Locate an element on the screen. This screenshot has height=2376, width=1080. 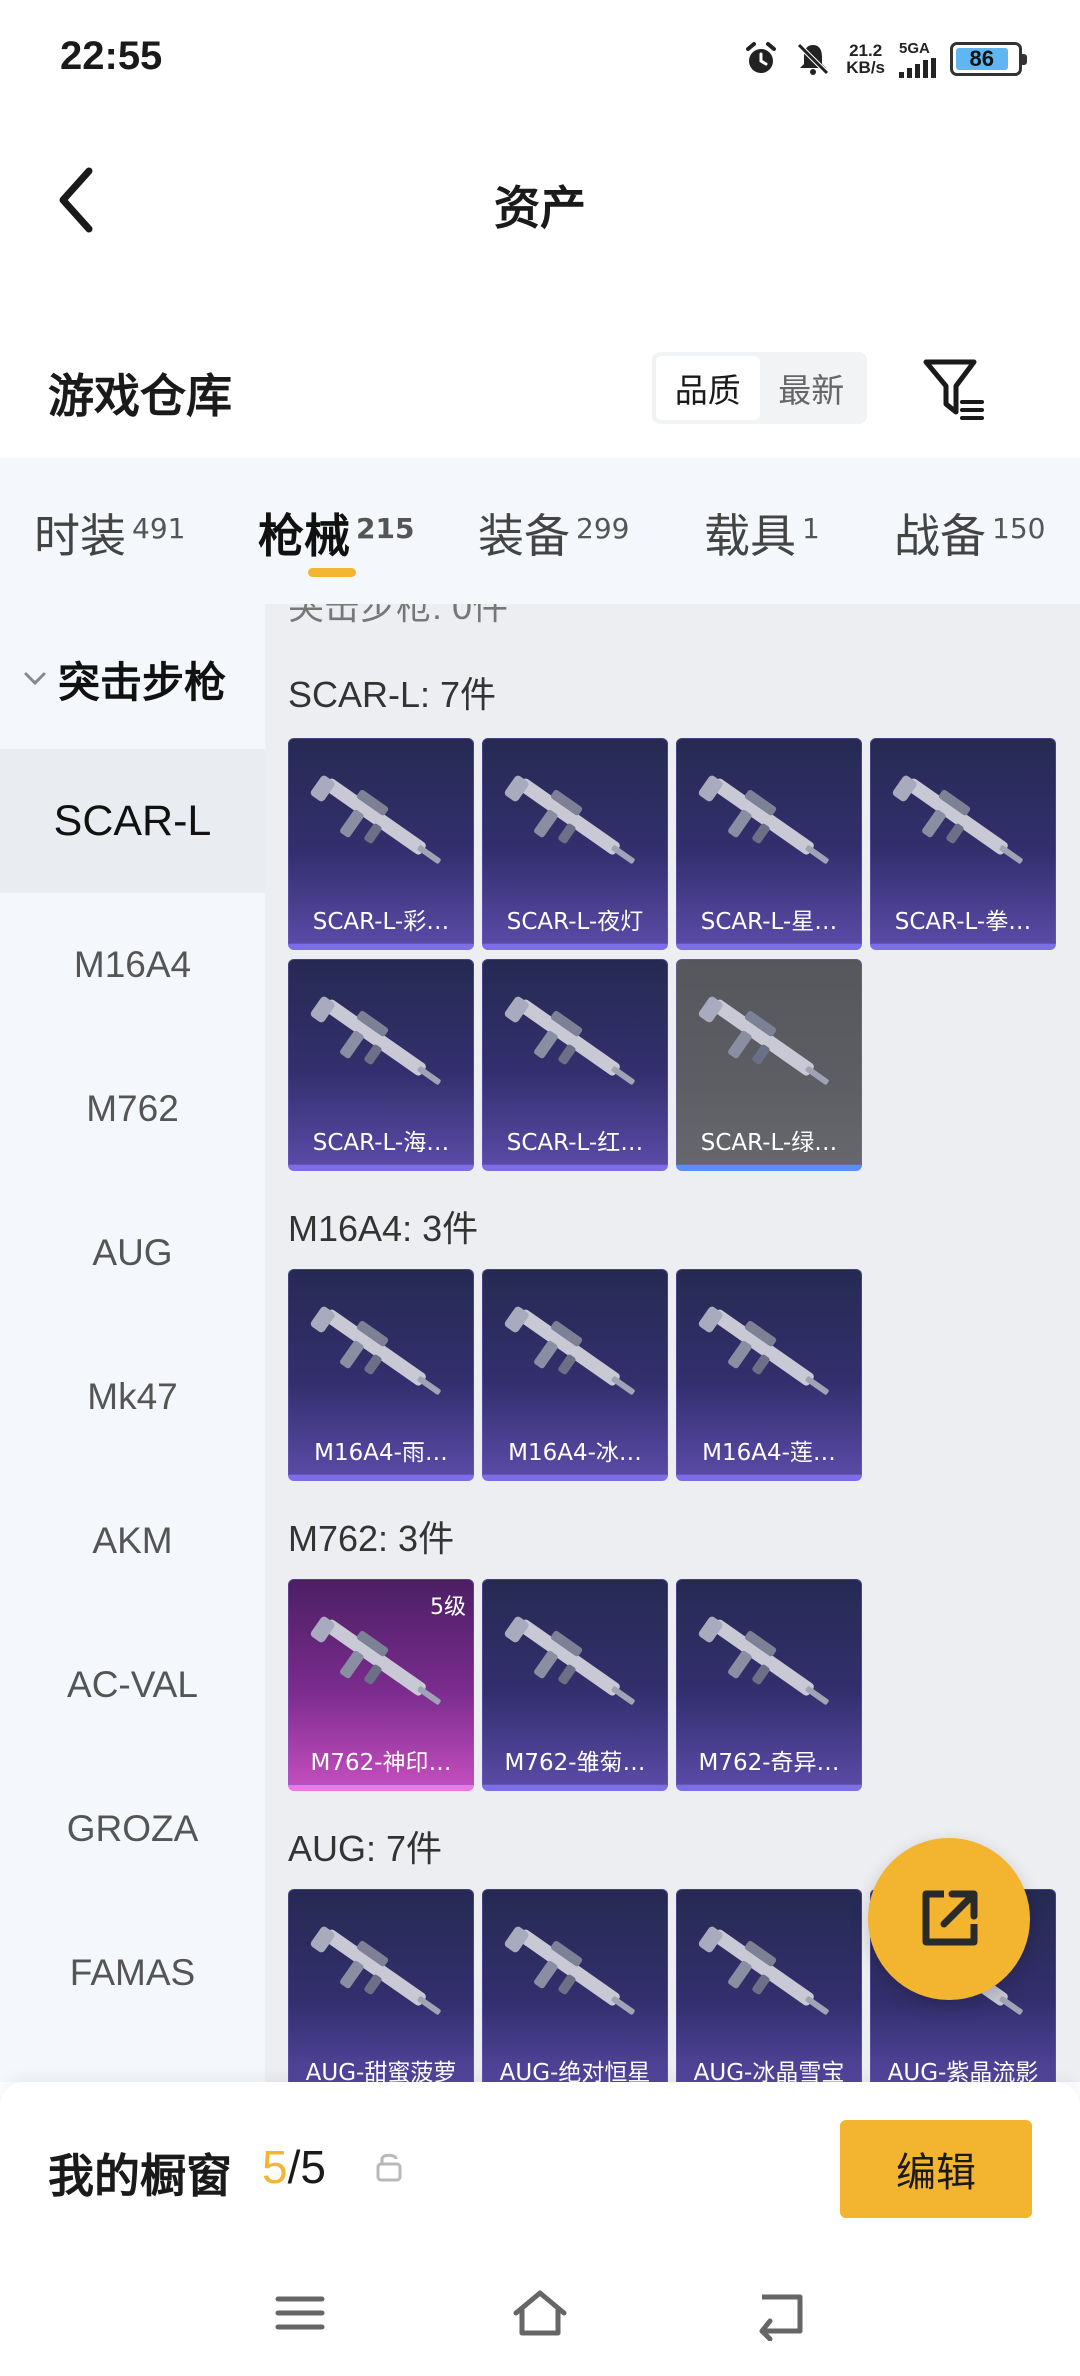
warehouse-title: 游戏仓库 is located at coordinates (140, 396).